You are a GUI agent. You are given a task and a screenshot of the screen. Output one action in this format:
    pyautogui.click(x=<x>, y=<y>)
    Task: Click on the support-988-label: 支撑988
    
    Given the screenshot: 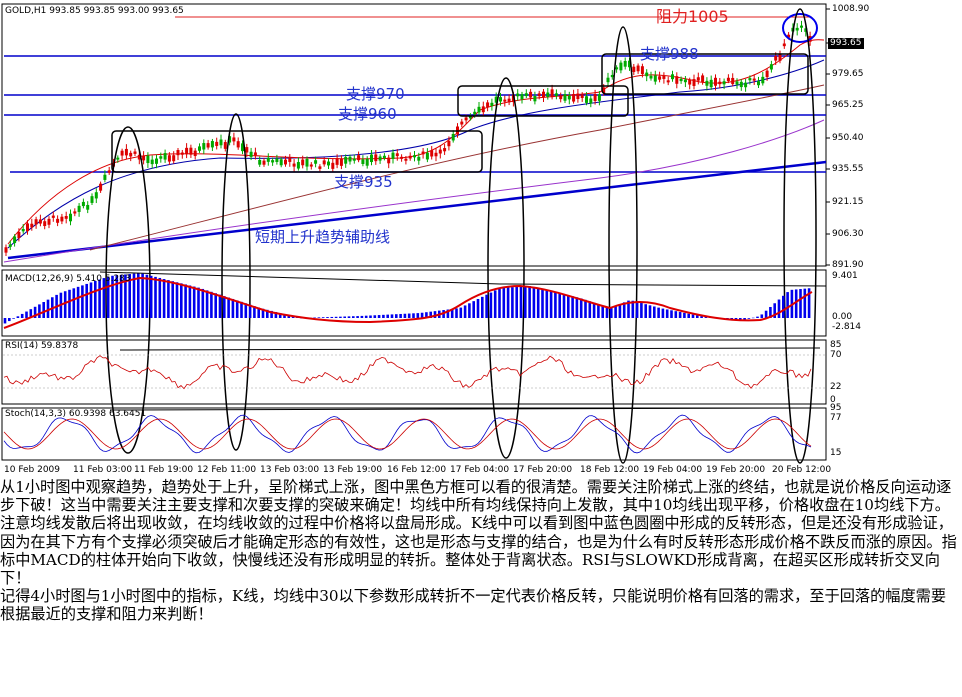 What is the action you would take?
    pyautogui.click(x=669, y=54)
    